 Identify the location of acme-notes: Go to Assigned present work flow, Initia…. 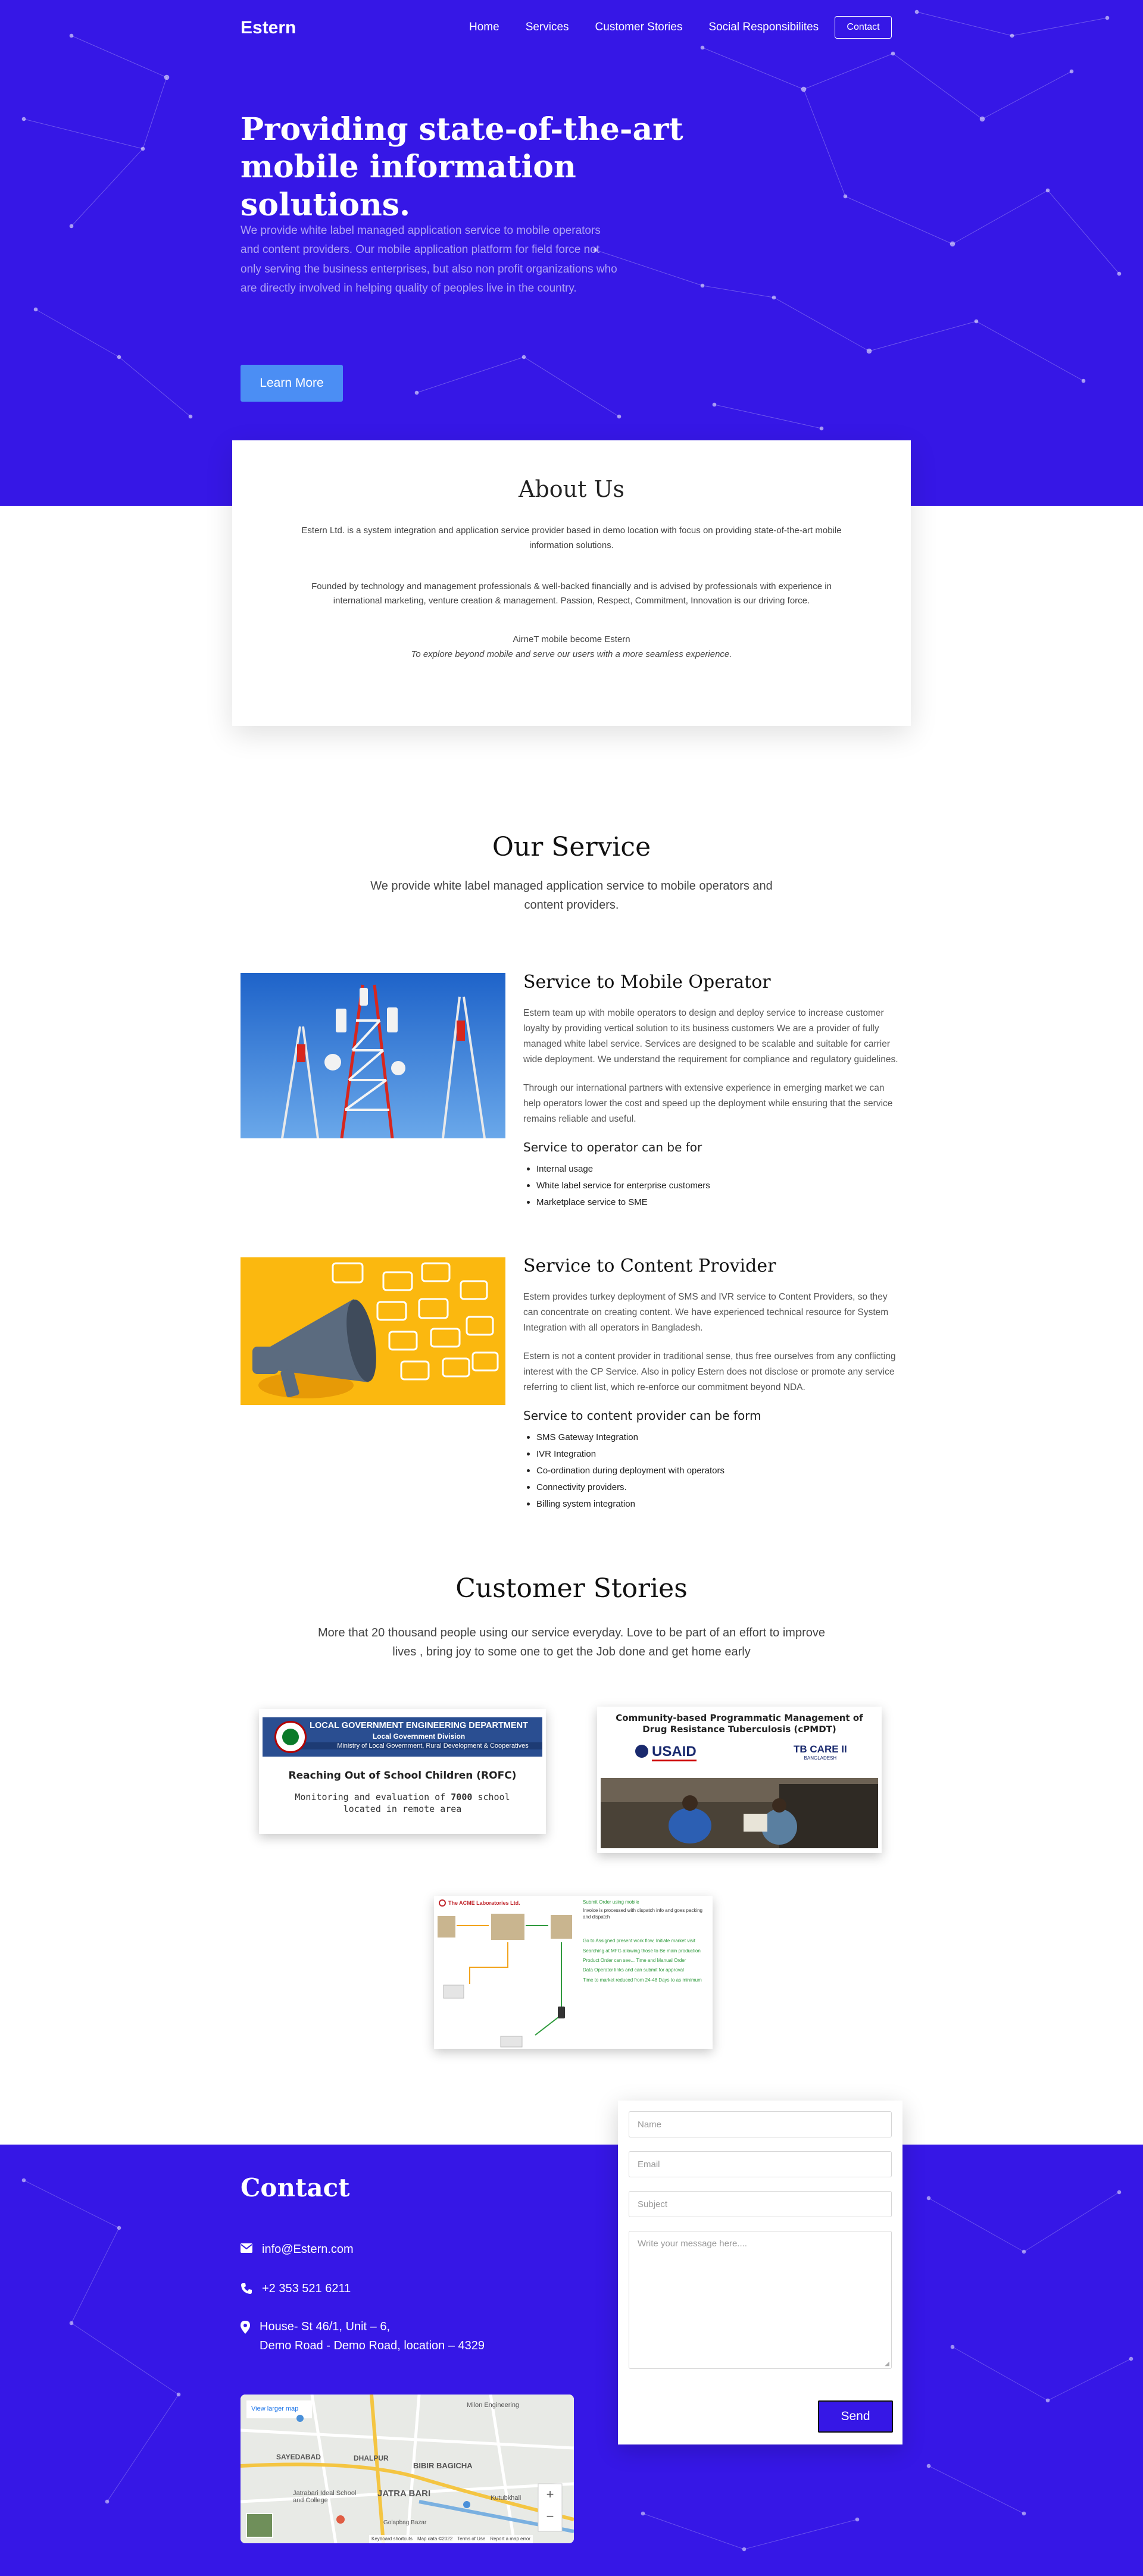
(645, 1960).